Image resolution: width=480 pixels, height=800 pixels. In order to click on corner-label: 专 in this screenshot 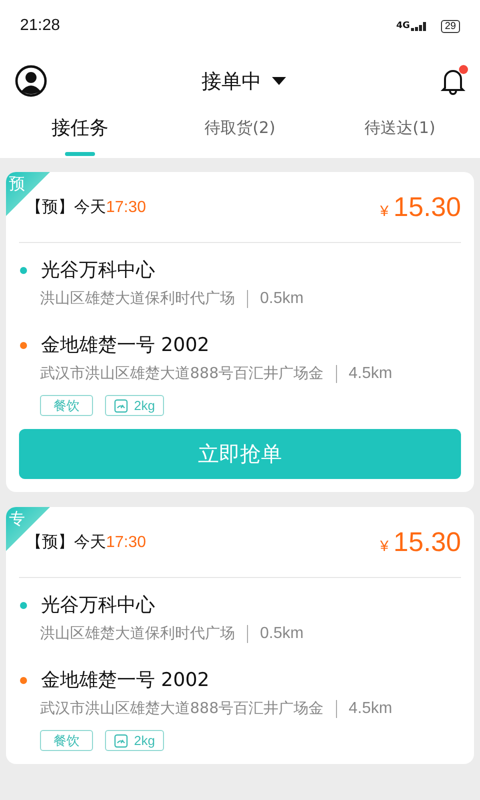, I will do `click(17, 519)`.